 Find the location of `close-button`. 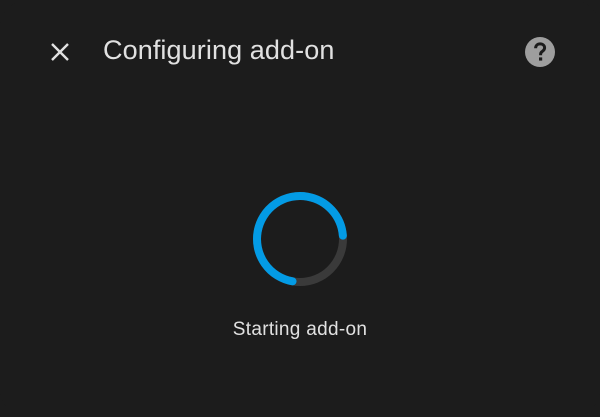

close-button is located at coordinates (60, 52).